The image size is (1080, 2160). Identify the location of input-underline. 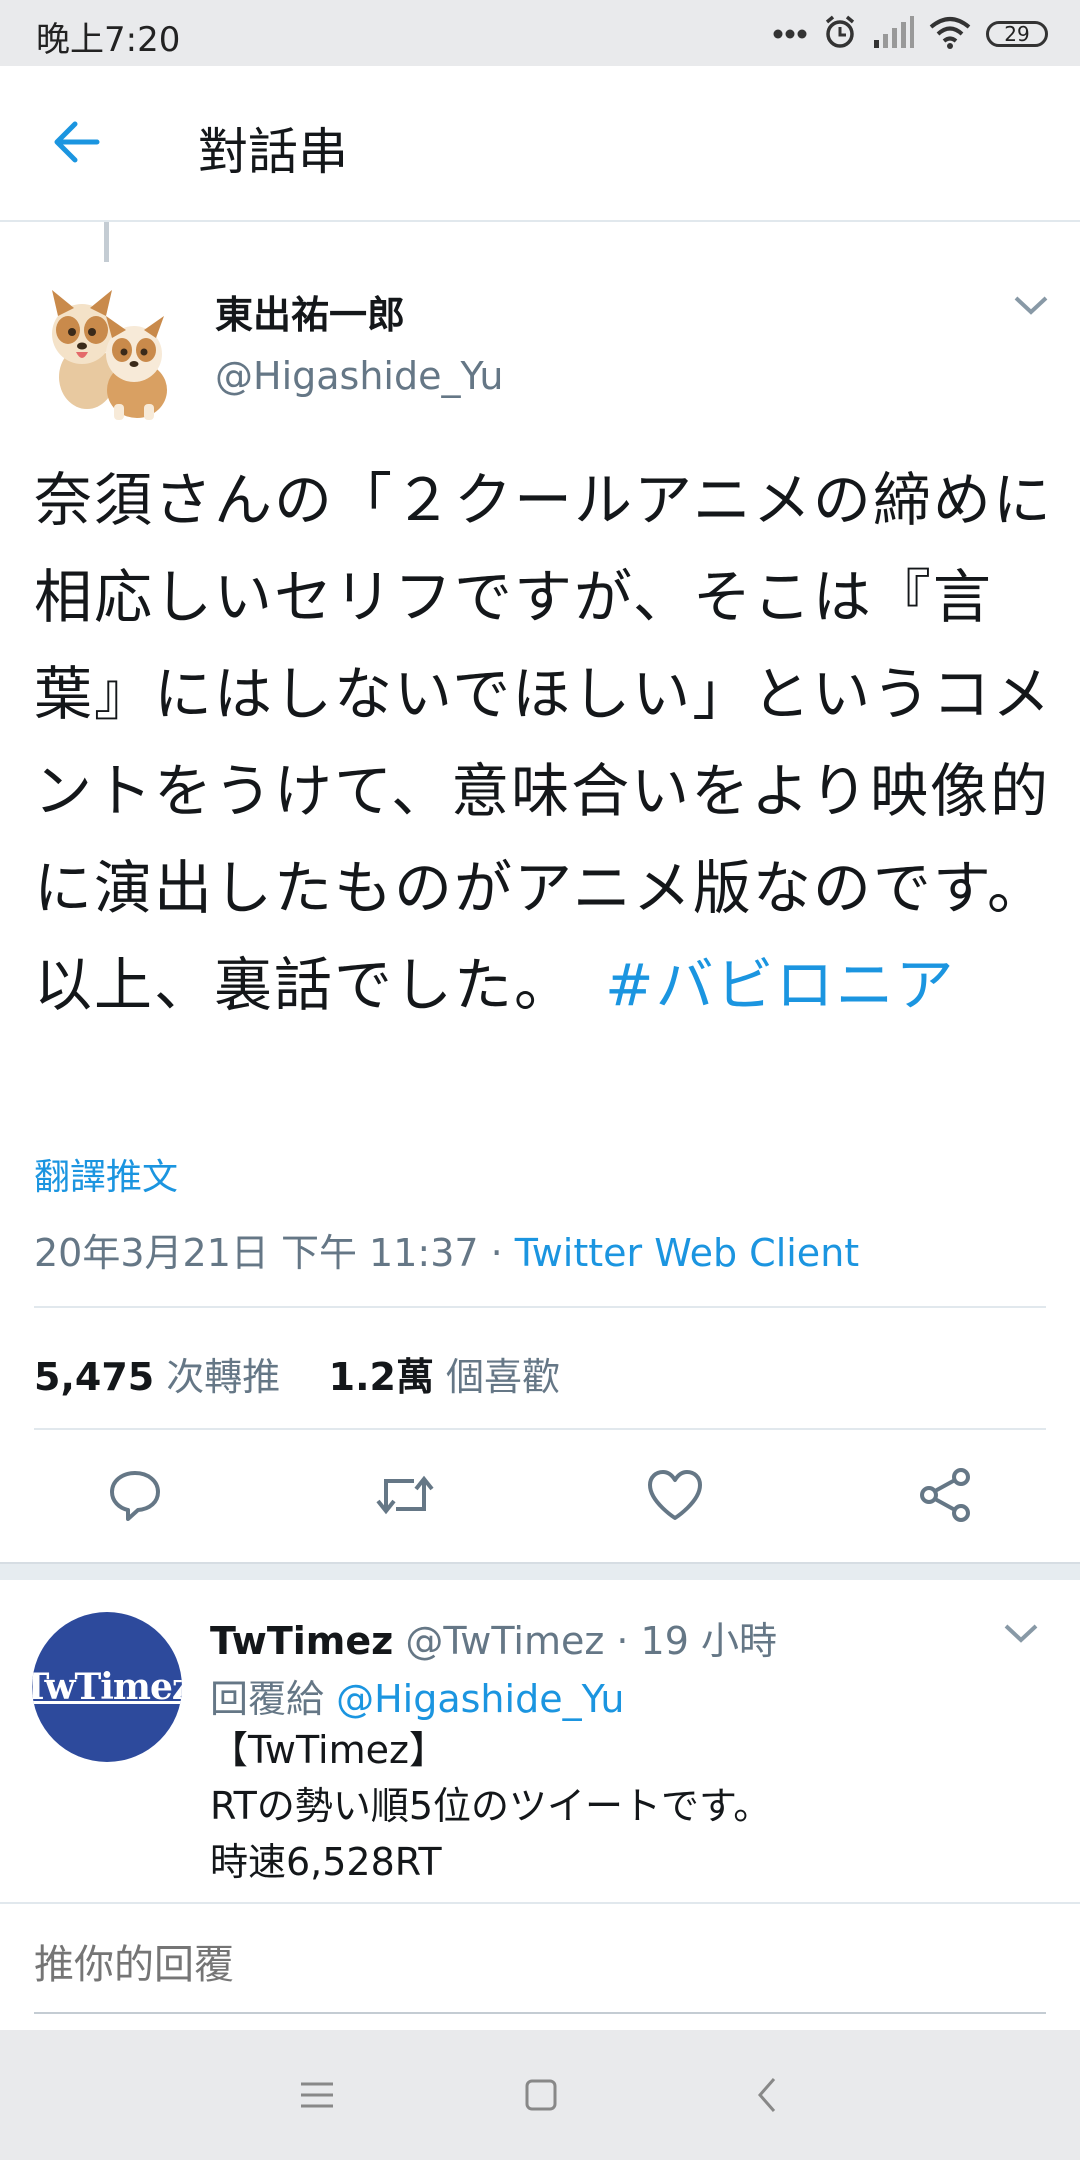
(540, 2013).